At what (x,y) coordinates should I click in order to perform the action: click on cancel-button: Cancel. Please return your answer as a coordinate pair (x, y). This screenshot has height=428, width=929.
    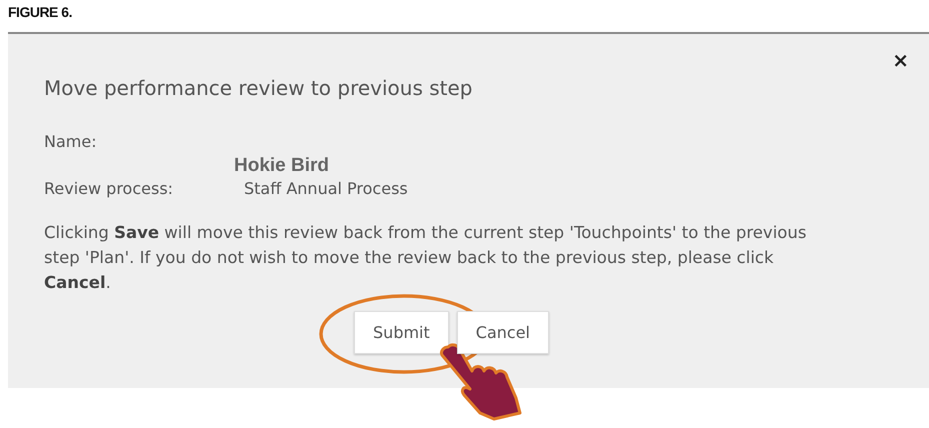
    Looking at the image, I should click on (502, 332).